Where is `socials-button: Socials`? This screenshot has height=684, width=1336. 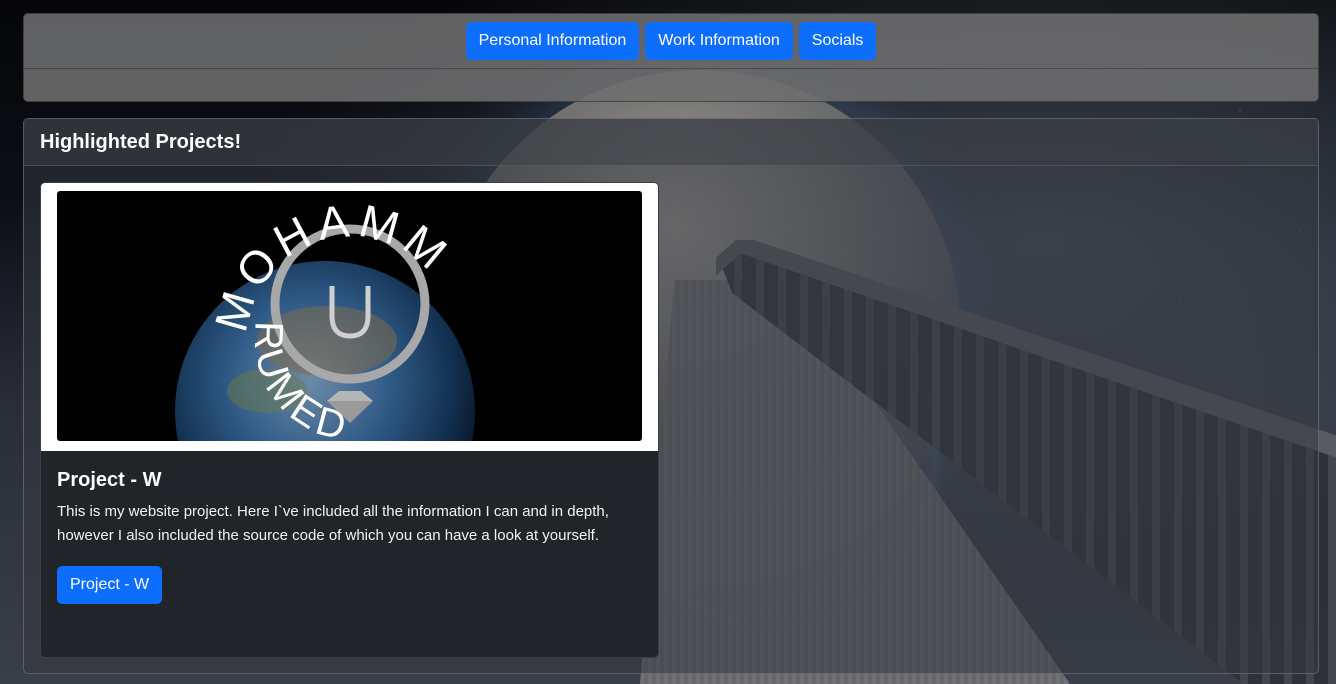 socials-button: Socials is located at coordinates (837, 41).